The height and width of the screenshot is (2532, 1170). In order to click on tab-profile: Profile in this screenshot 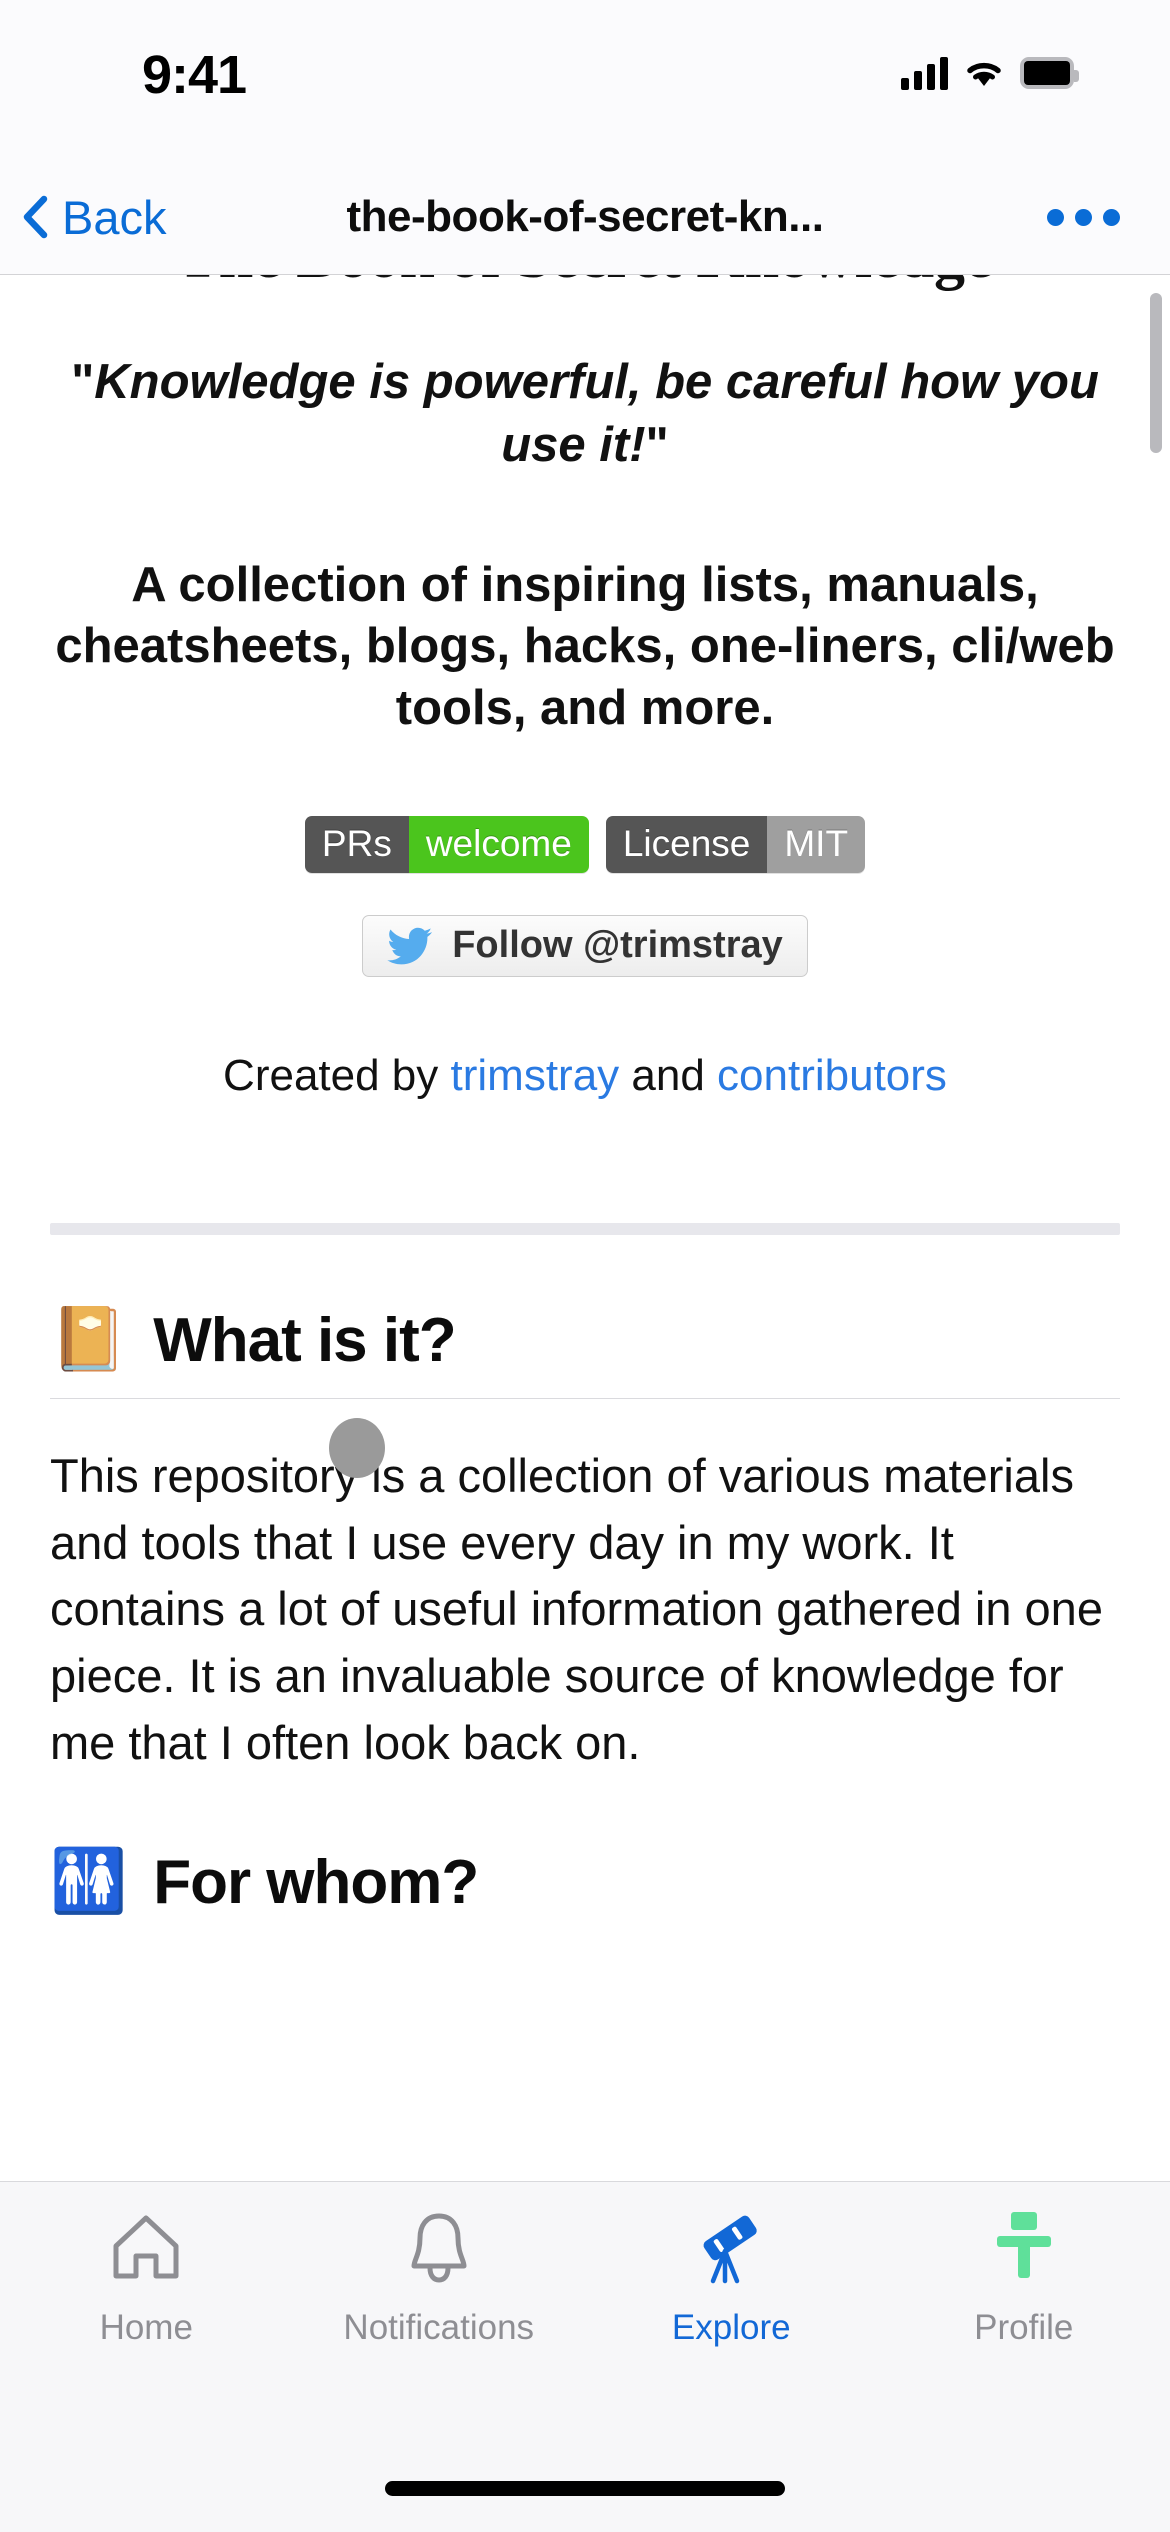, I will do `click(1024, 2315)`.